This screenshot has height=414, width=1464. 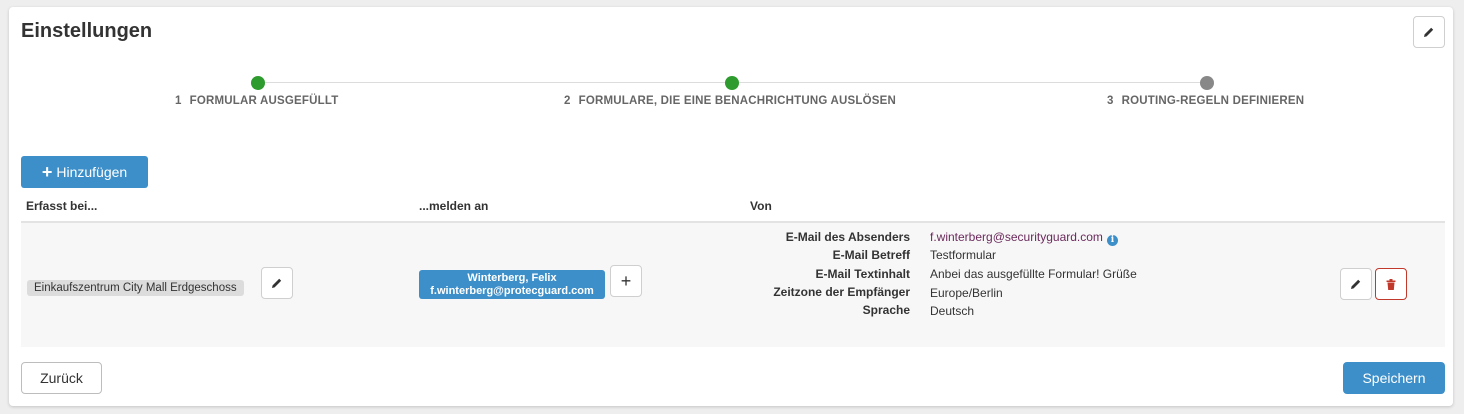 I want to click on step-2-indicator, so click(x=732, y=83).